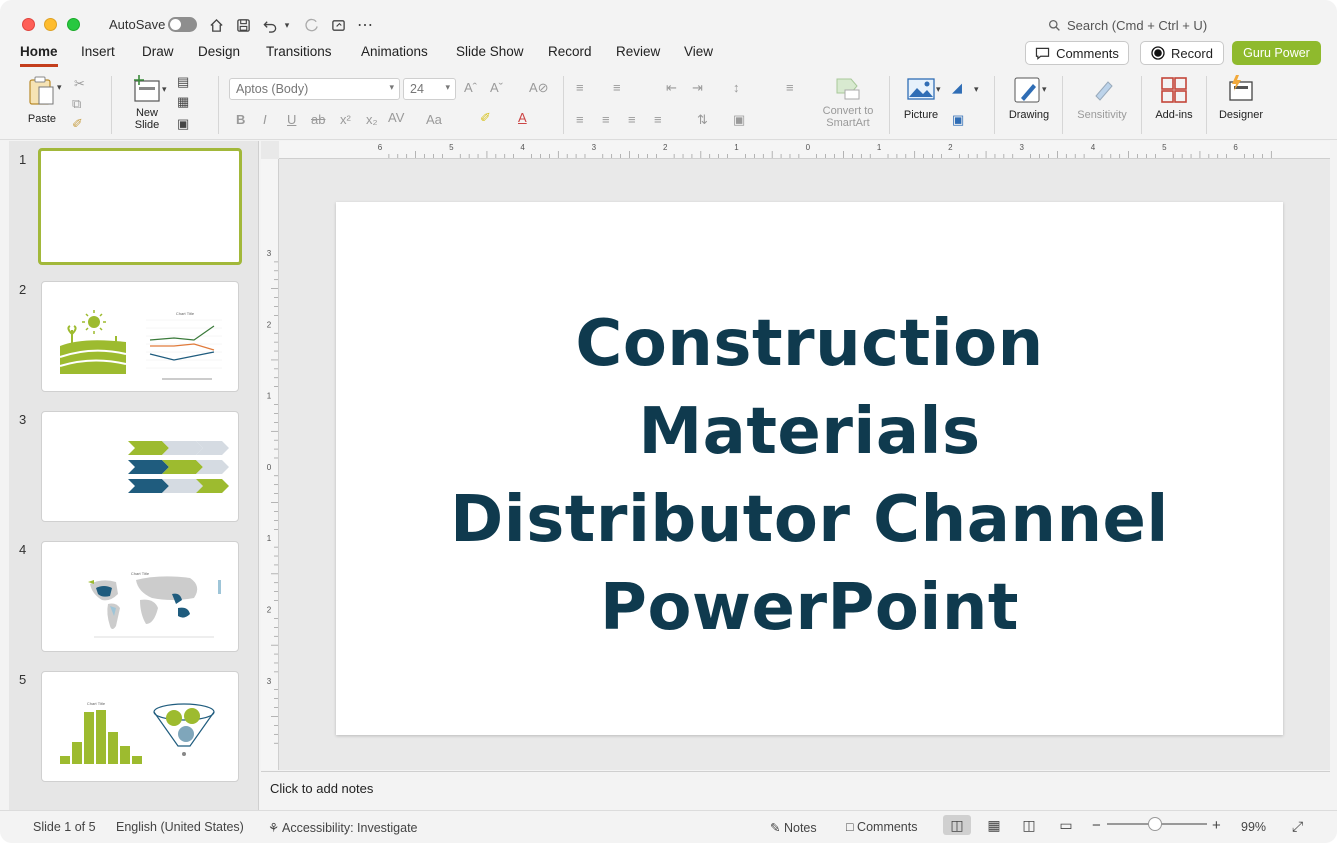 The image size is (1337, 843). I want to click on layout-icon: ▤, so click(183, 82).